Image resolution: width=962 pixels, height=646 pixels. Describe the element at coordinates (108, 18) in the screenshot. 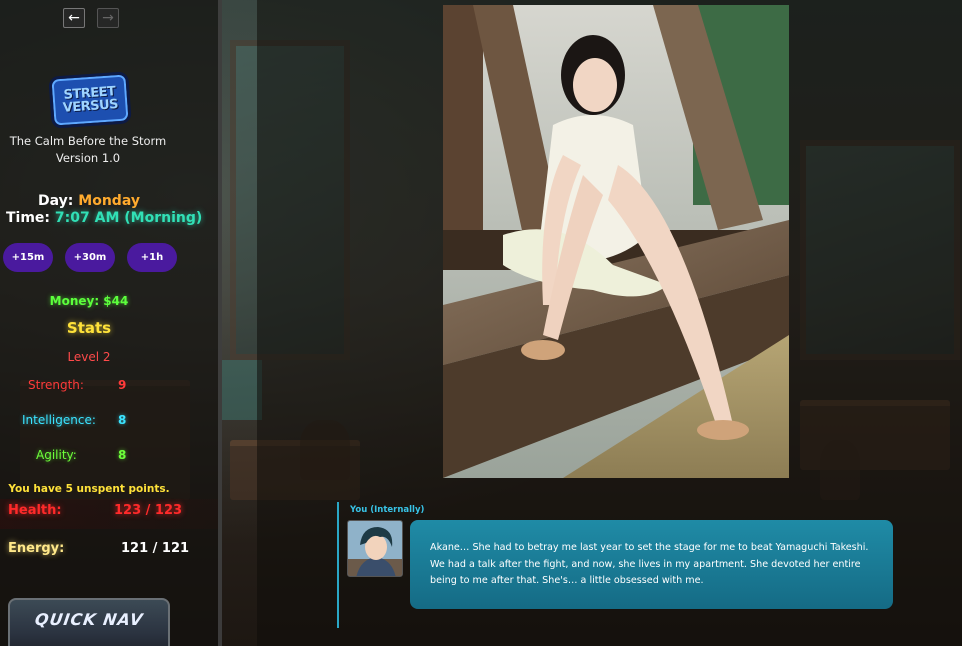

I see `forward-button: →` at that location.